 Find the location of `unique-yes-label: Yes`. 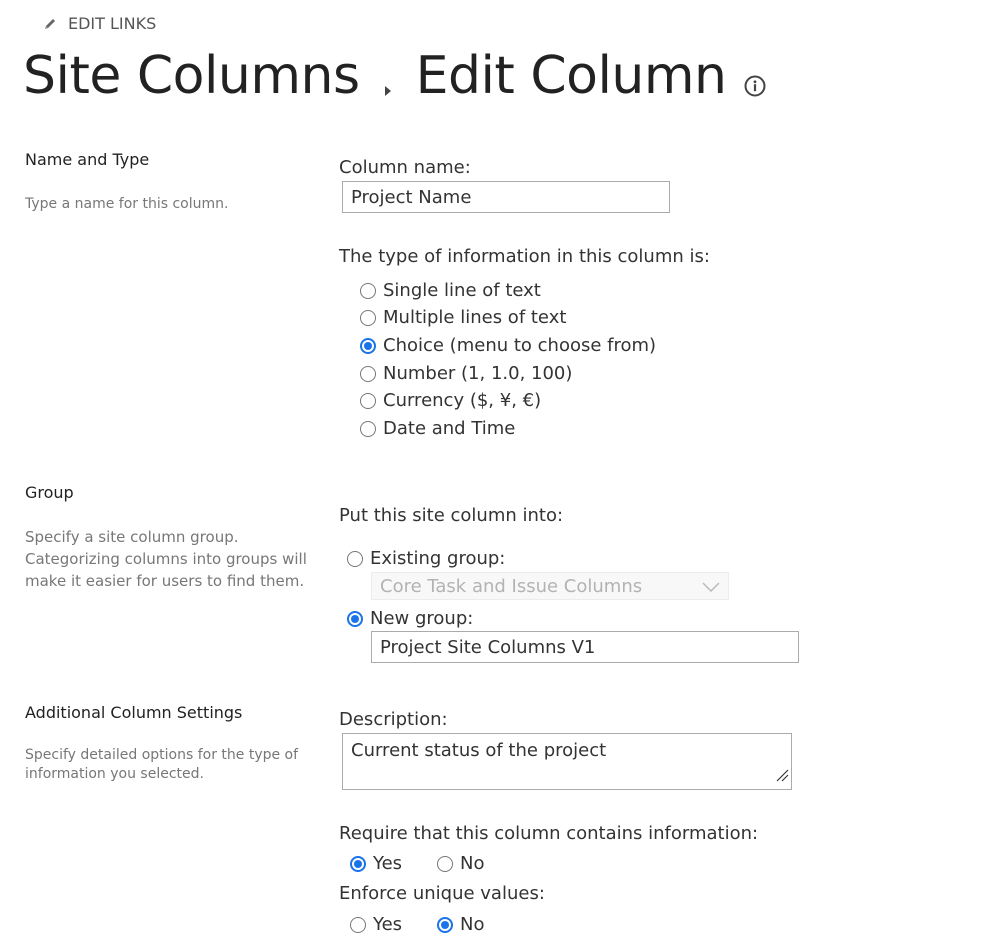

unique-yes-label: Yes is located at coordinates (388, 924).